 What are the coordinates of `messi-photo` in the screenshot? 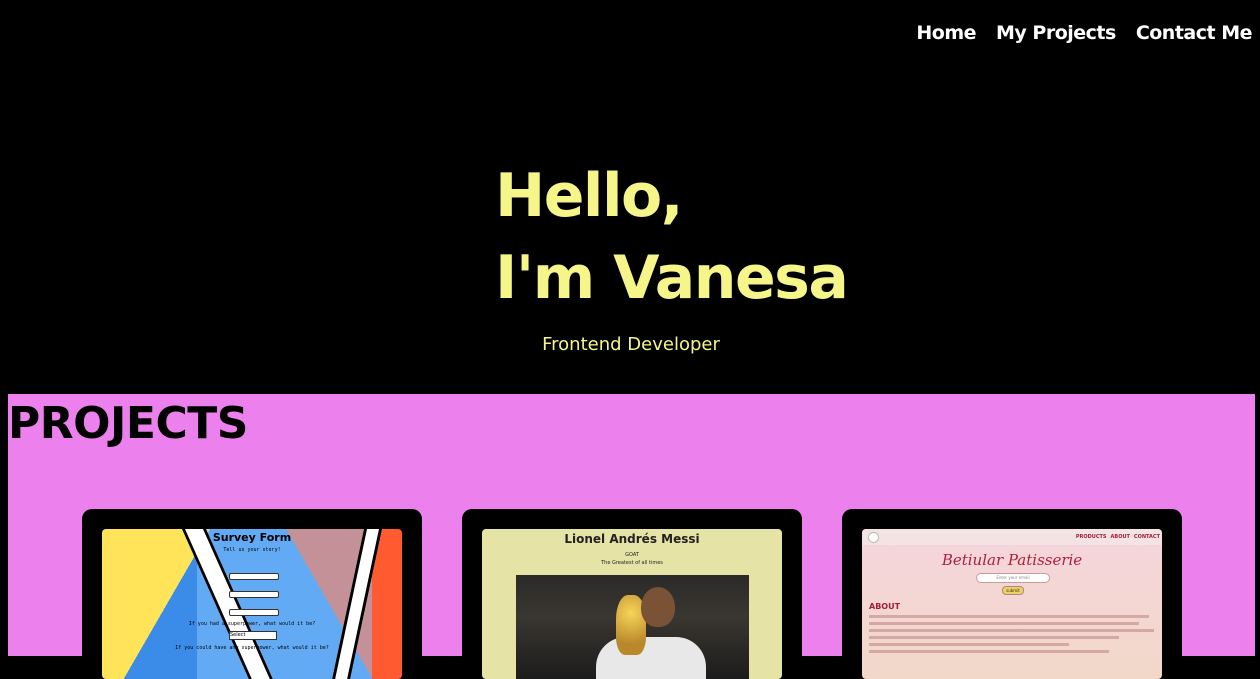 It's located at (632, 627).